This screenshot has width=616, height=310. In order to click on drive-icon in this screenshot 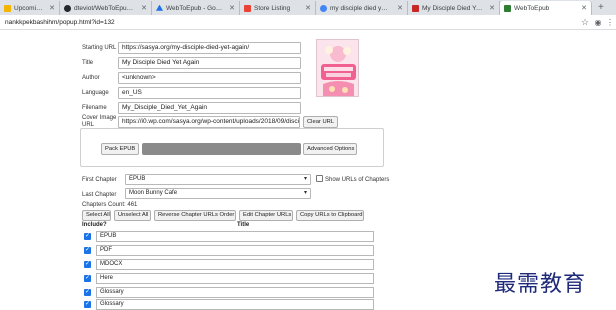, I will do `click(159, 7)`.